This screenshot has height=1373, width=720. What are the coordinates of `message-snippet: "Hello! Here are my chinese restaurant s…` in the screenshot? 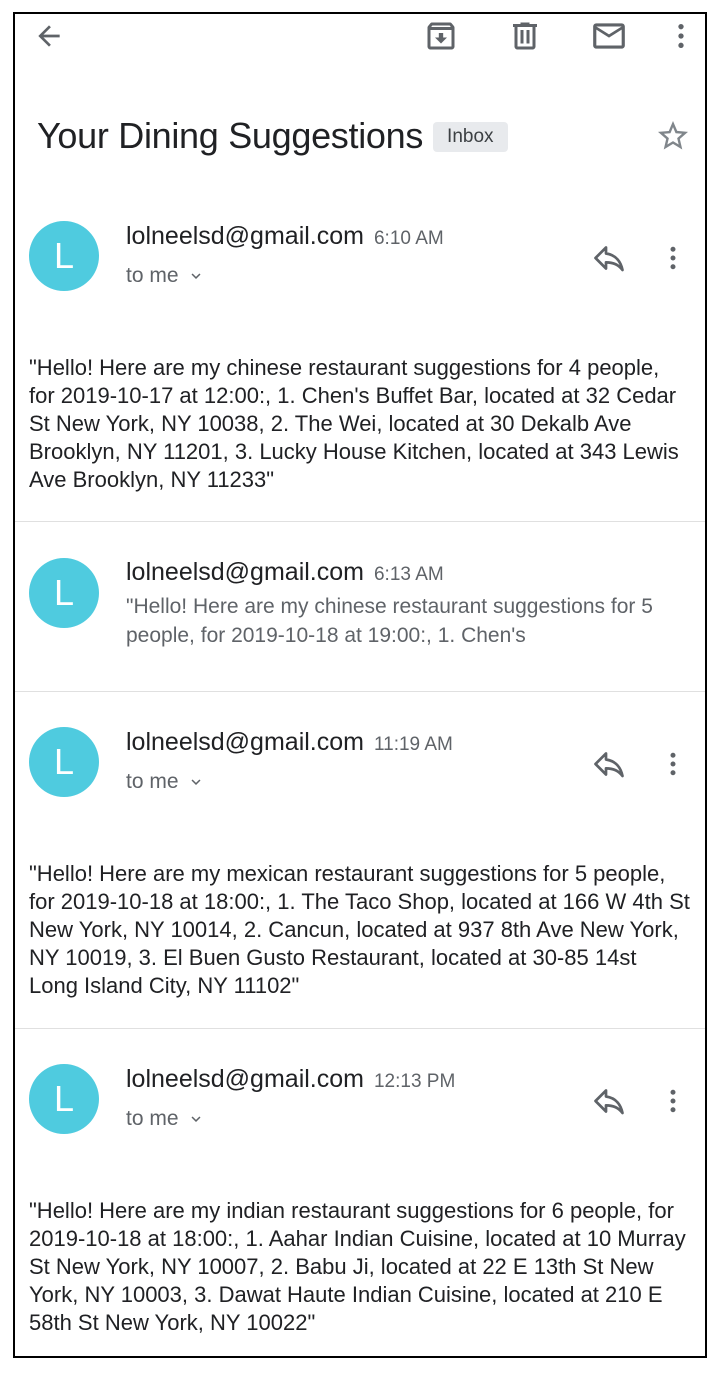 It's located at (389, 621).